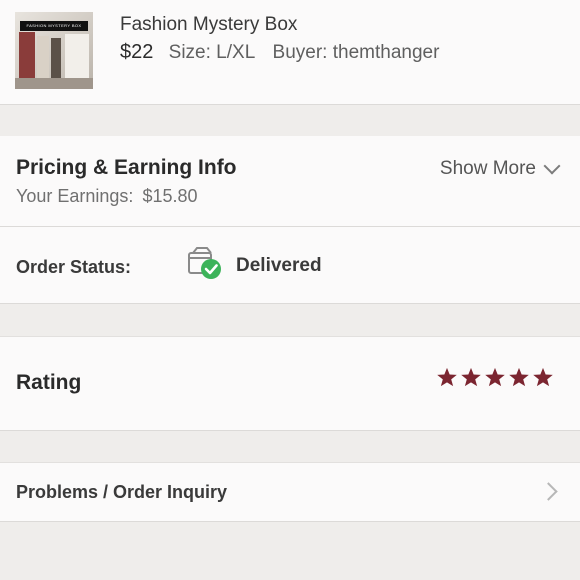 The image size is (580, 580). Describe the element at coordinates (74, 267) in the screenshot. I see `order-status-label: Order Status:` at that location.